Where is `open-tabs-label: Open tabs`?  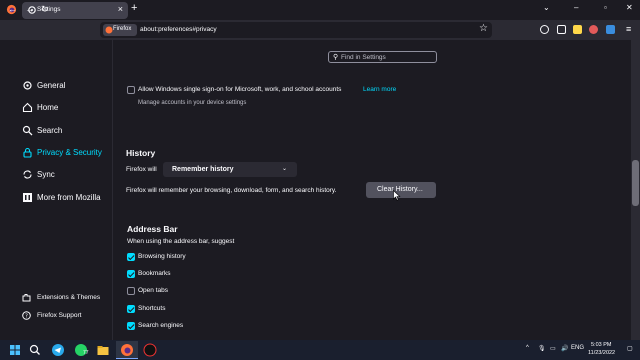
open-tabs-label: Open tabs is located at coordinates (153, 290).